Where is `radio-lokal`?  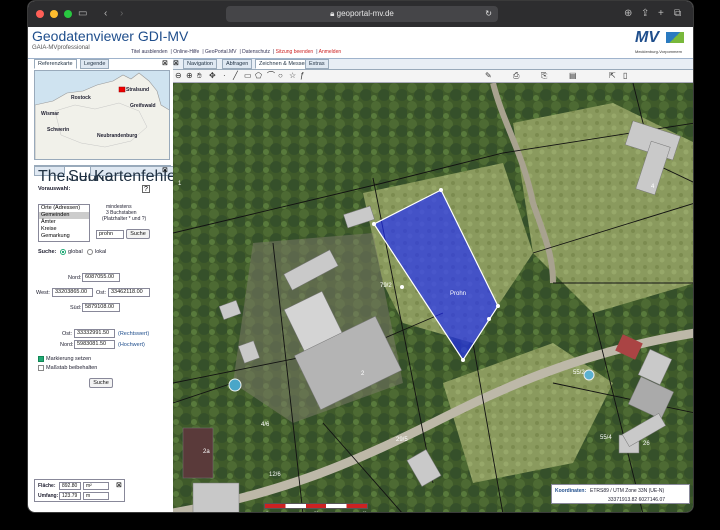
radio-lokal is located at coordinates (90, 252).